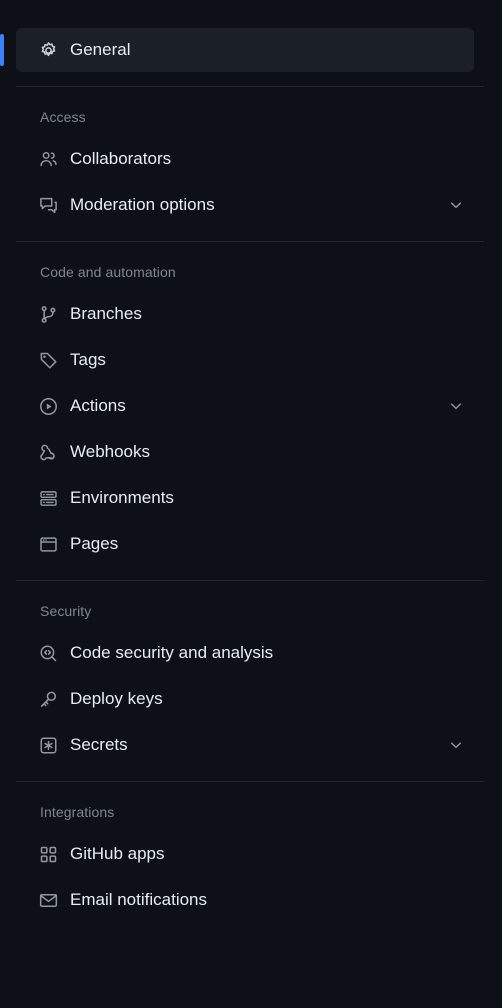  I want to click on nav-group-title: Access, so click(63, 117).